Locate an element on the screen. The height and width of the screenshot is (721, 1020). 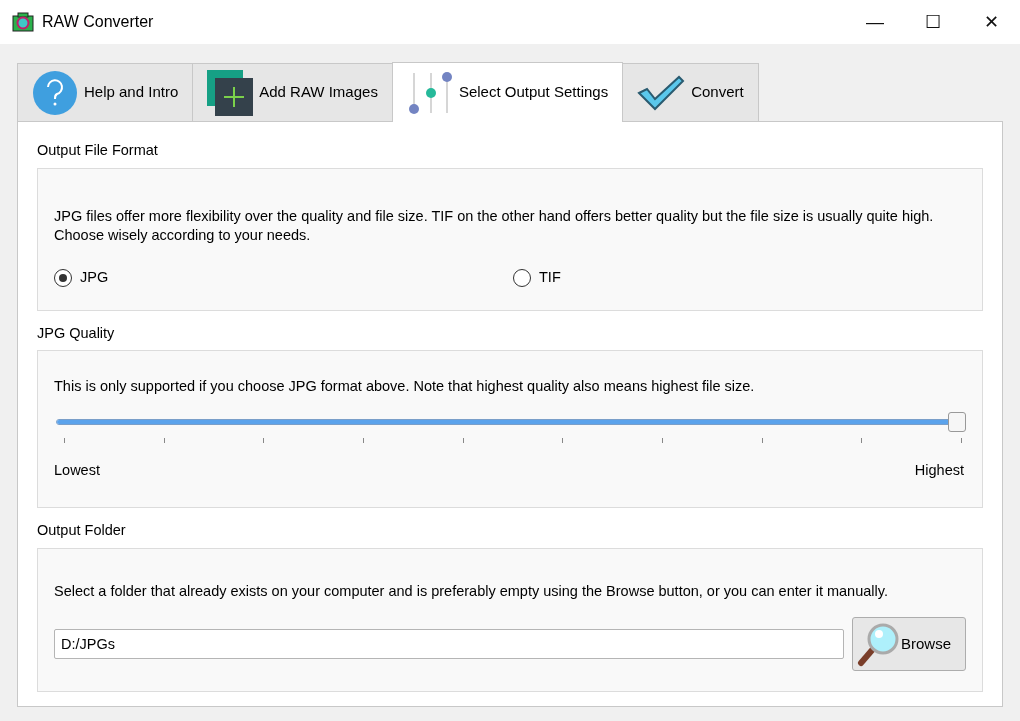
description-text: This is only supported if you choose JPG format above. Note that highest quality also means highest file size. is located at coordinates (405, 387).